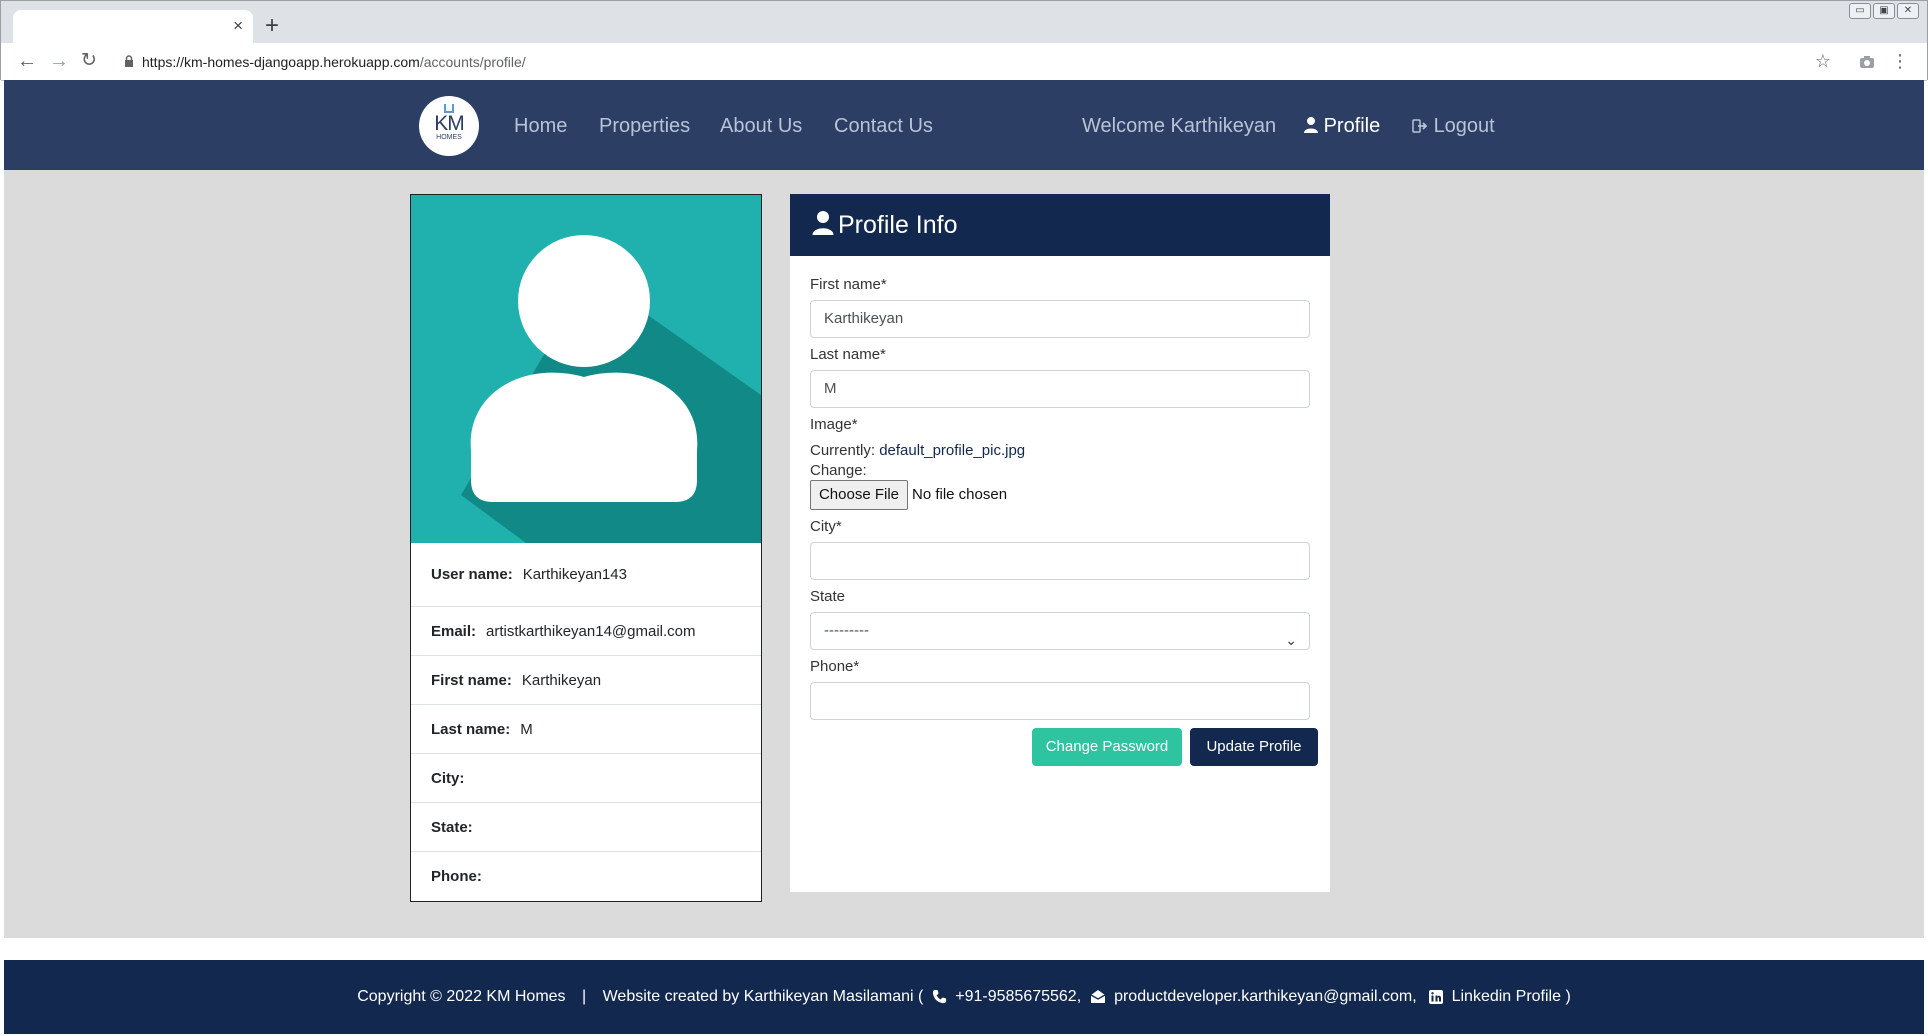 The image size is (1928, 1036). I want to click on change-password-button: Change Password, so click(1107, 747).